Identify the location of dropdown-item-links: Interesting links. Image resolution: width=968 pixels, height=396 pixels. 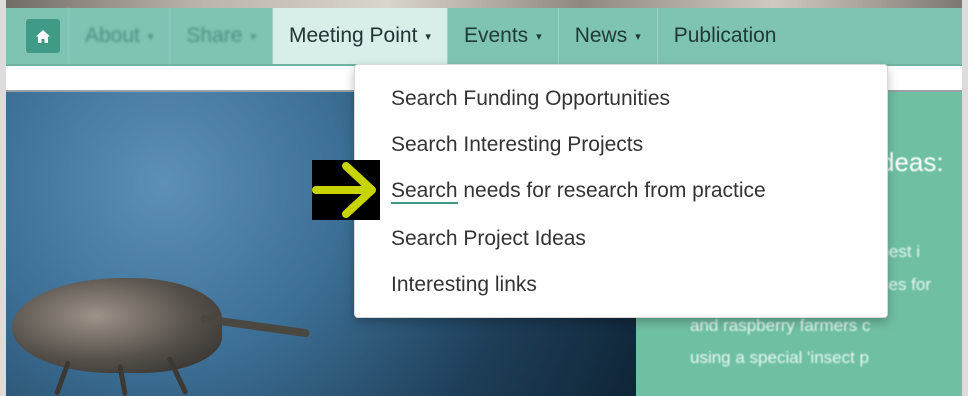
(464, 285).